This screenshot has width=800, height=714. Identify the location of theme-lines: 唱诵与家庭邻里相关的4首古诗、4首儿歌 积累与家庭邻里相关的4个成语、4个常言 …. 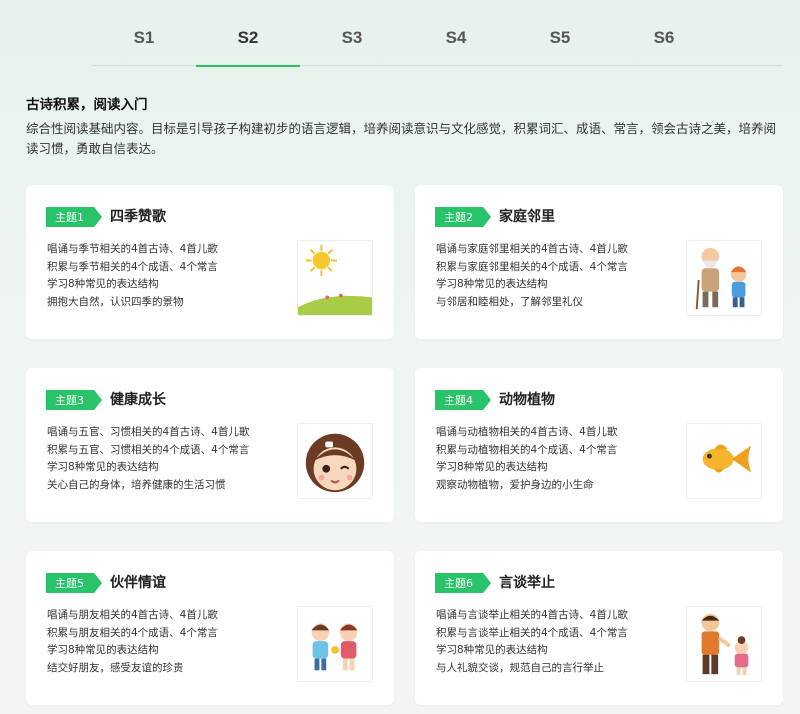
(556, 276).